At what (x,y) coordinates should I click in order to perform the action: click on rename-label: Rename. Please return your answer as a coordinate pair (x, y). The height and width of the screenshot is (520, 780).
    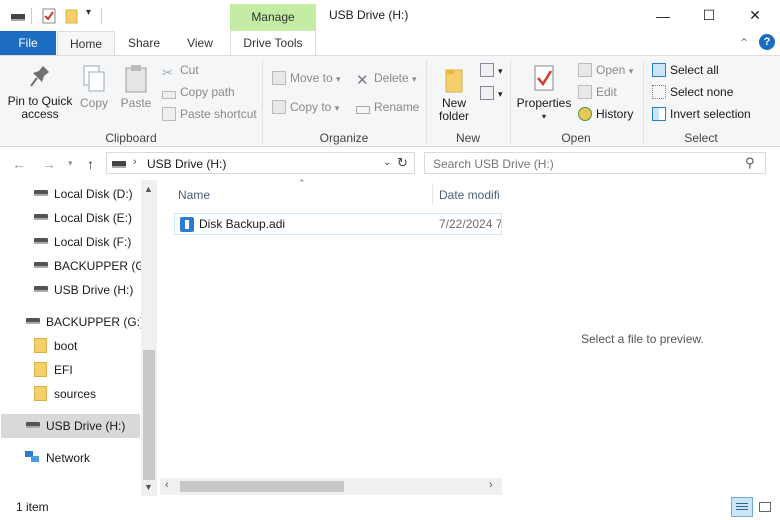
    Looking at the image, I should click on (397, 107).